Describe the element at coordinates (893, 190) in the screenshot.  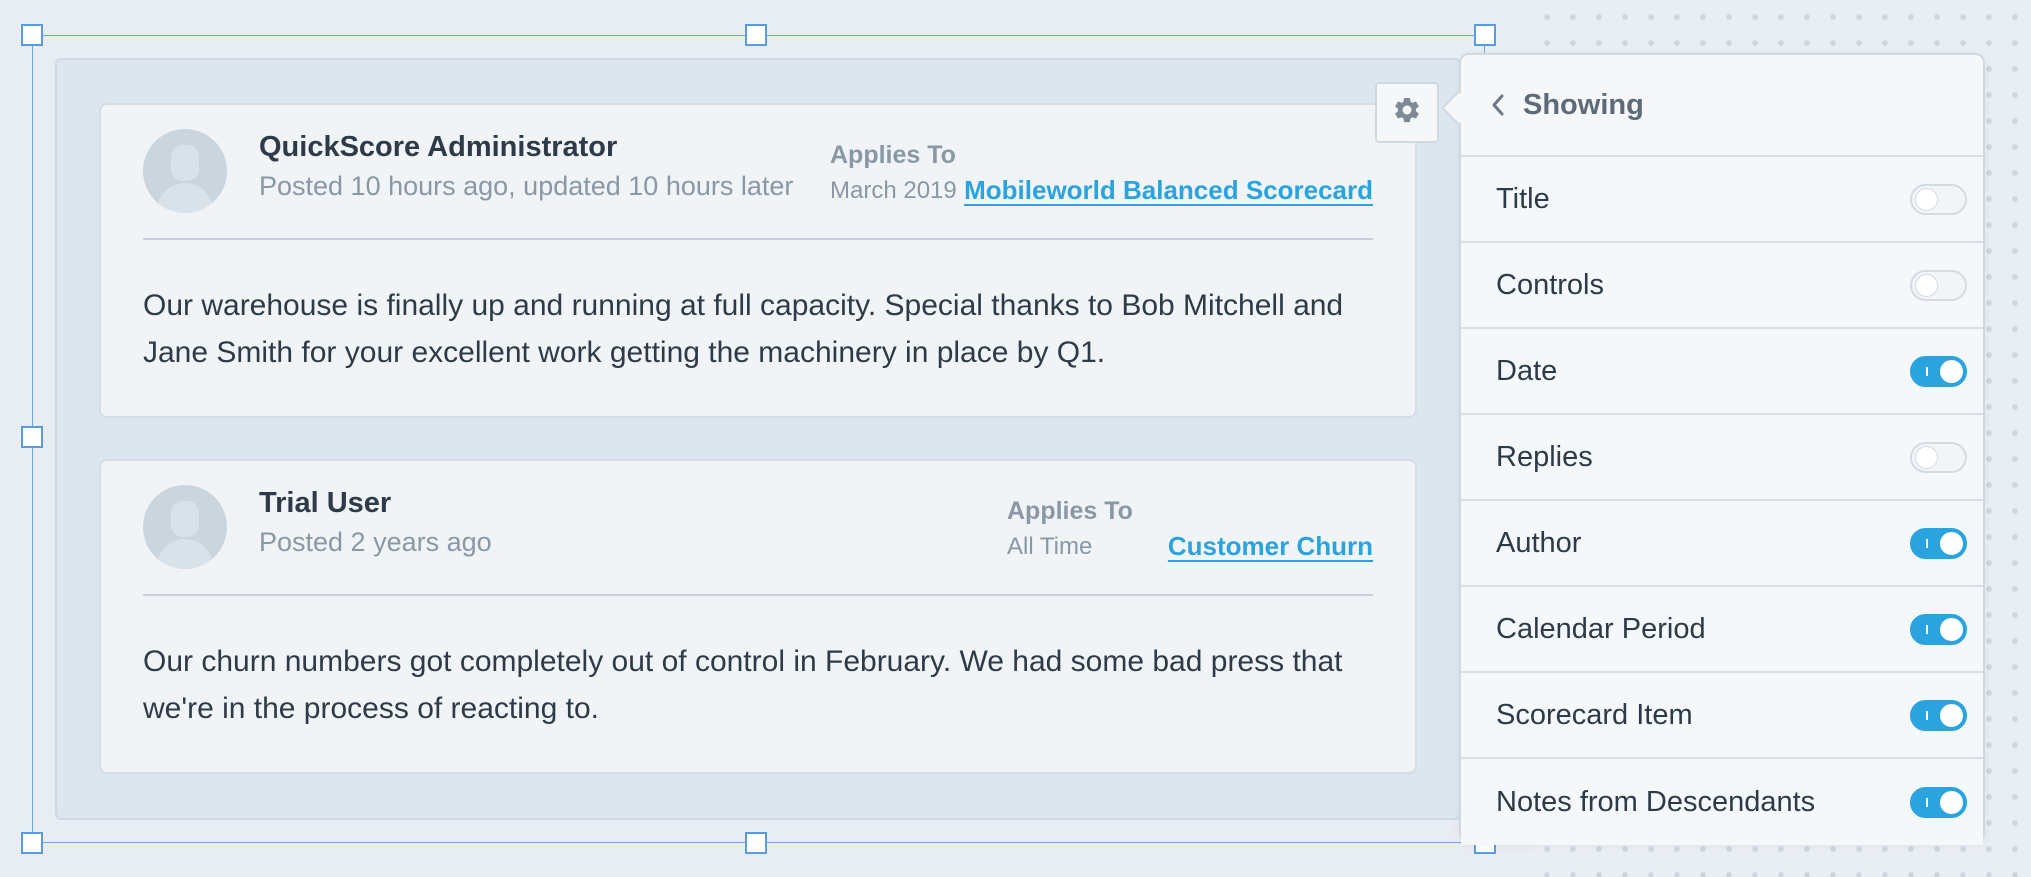
I see `applies-to-period: March 2019` at that location.